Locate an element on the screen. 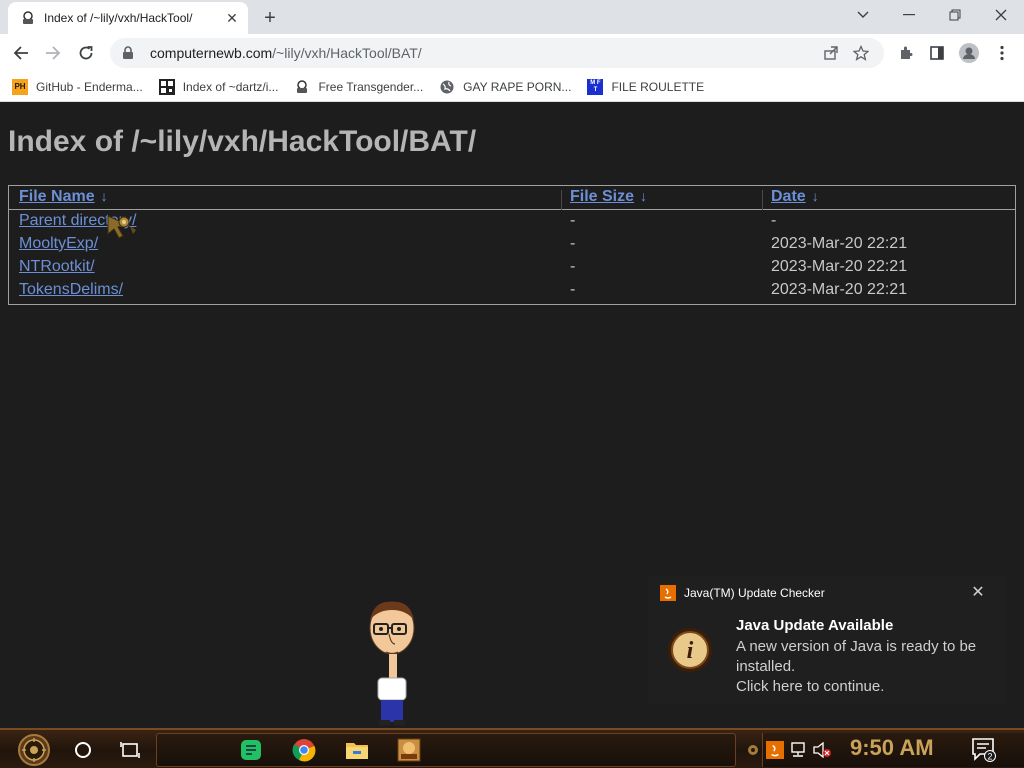 The height and width of the screenshot is (768, 1024). bookmark-file-roulette: M FT FILE ROULETTE is located at coordinates (645, 86).